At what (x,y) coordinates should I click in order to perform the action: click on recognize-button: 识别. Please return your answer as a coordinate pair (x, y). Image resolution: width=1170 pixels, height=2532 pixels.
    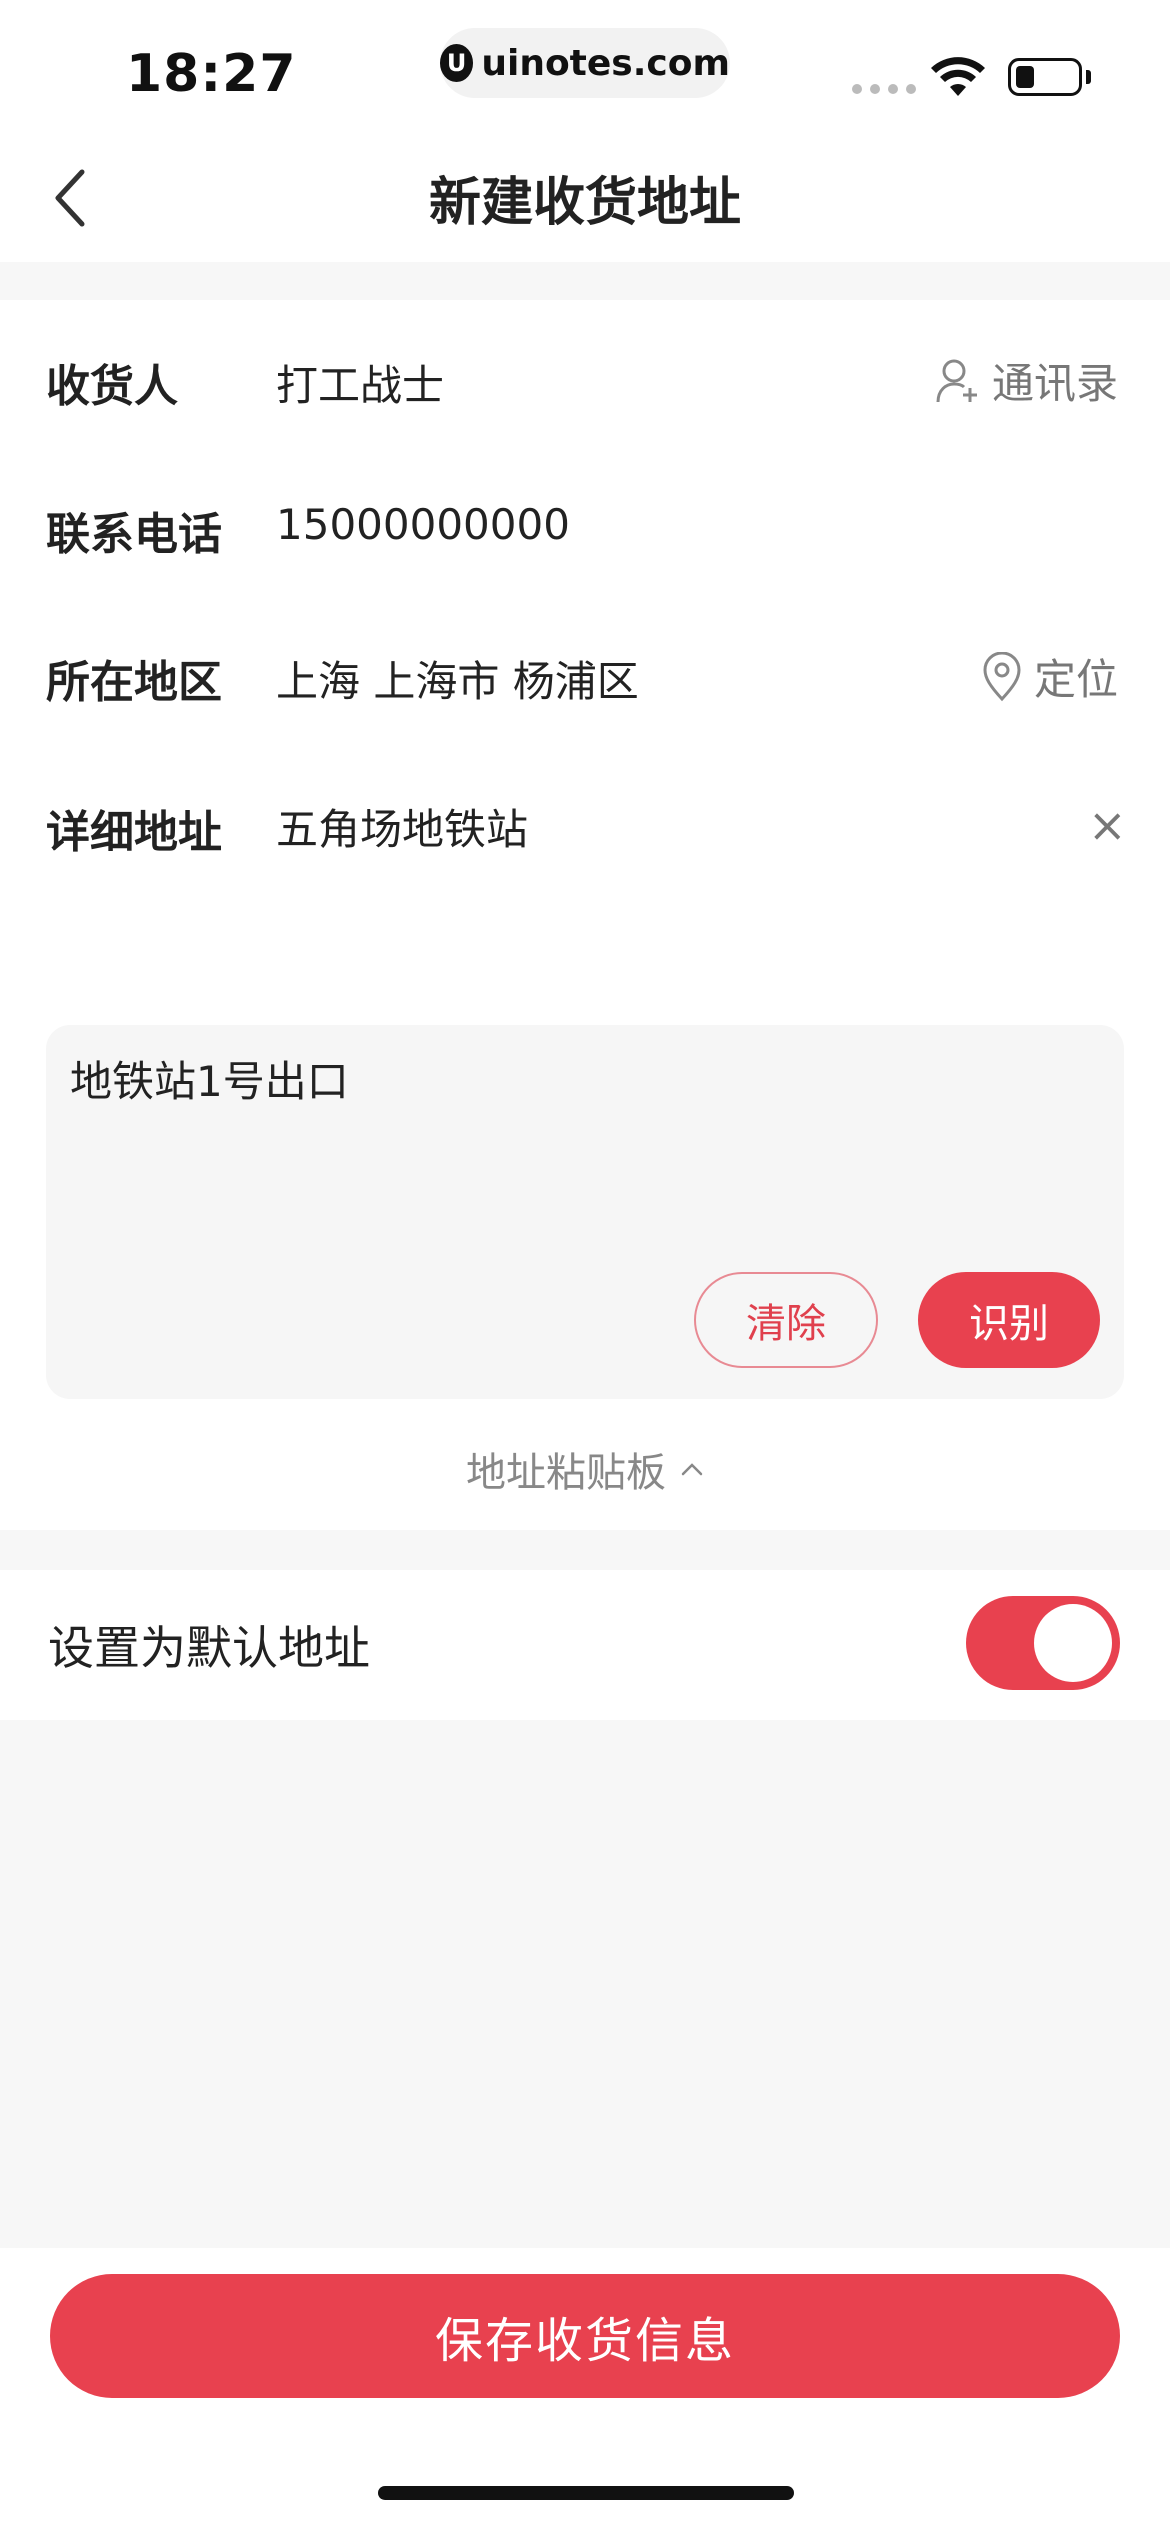
    Looking at the image, I should click on (1009, 1320).